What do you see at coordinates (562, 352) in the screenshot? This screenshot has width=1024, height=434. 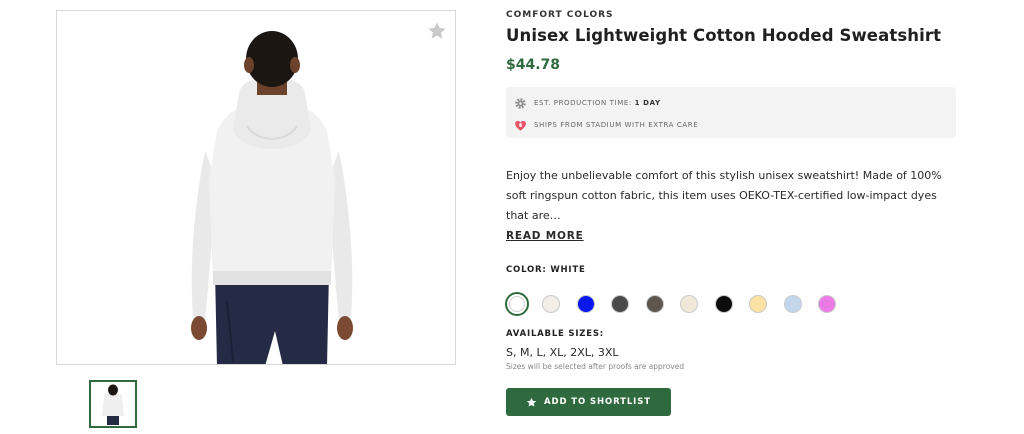 I see `available-sizes-list: S, M, L, XL, 2XL, 3XL` at bounding box center [562, 352].